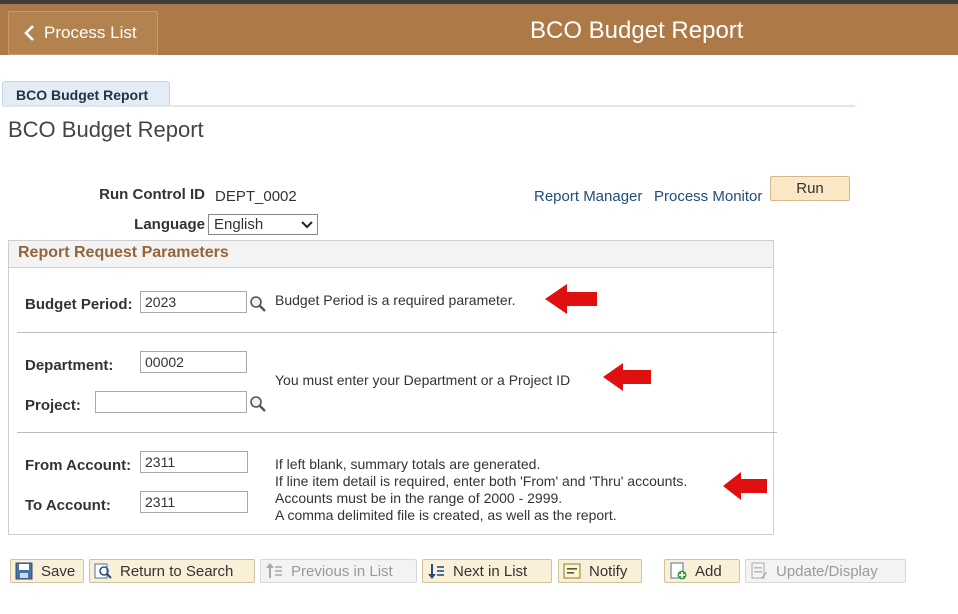 Image resolution: width=958 pixels, height=614 pixels. Describe the element at coordinates (307, 225) in the screenshot. I see `chevron-down-icon` at that location.